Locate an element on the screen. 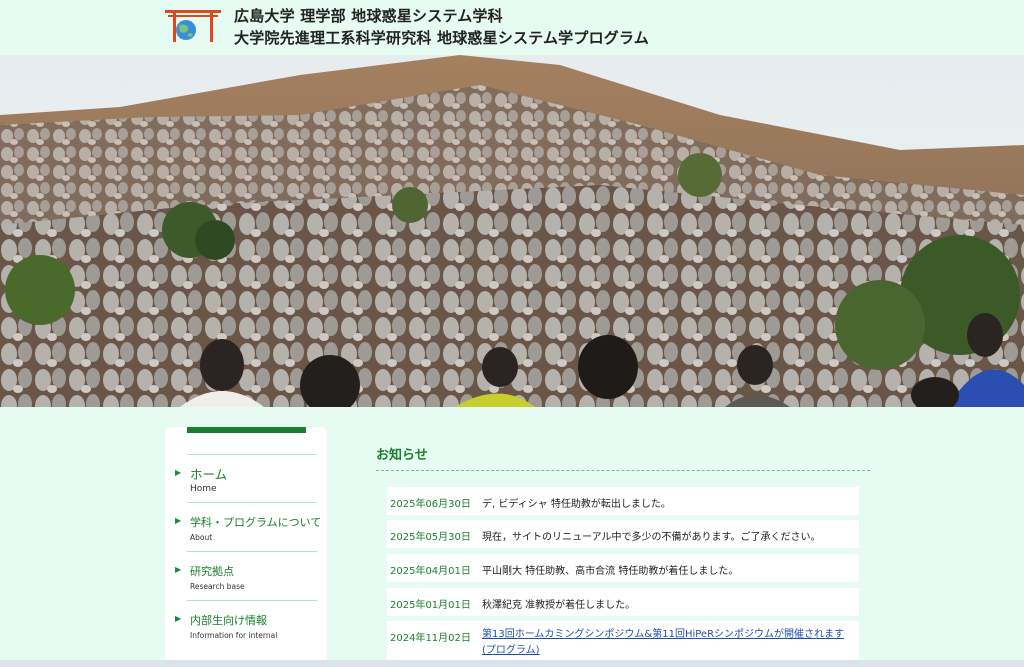  sidebar-item-label: 内部生向け情報 is located at coordinates (228, 620).